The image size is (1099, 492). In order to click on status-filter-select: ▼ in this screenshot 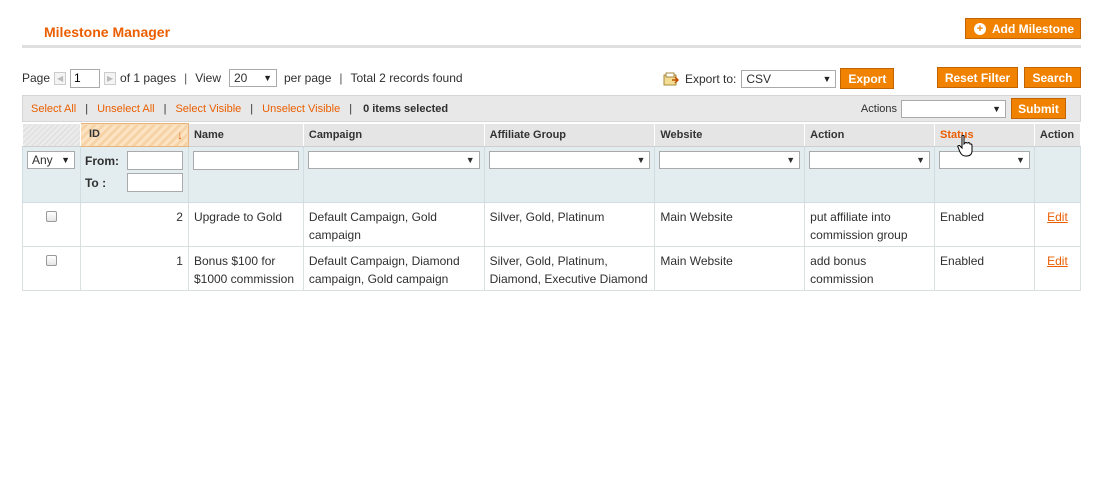, I will do `click(984, 160)`.